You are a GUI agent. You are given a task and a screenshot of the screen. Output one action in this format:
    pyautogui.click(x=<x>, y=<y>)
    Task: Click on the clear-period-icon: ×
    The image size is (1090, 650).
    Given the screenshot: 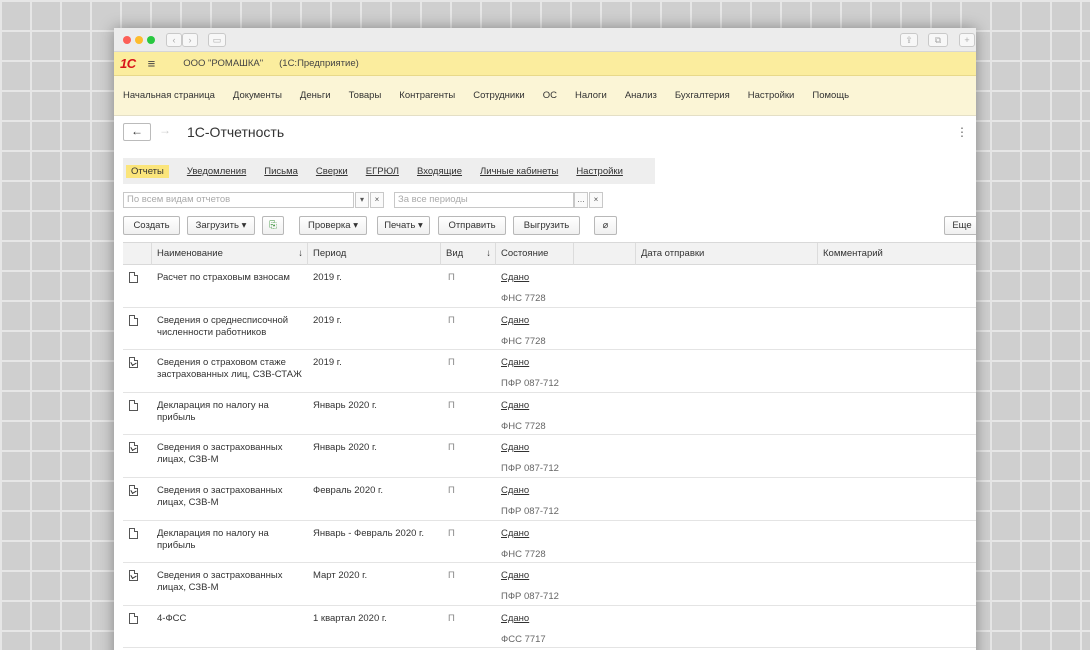 What is the action you would take?
    pyautogui.click(x=596, y=200)
    